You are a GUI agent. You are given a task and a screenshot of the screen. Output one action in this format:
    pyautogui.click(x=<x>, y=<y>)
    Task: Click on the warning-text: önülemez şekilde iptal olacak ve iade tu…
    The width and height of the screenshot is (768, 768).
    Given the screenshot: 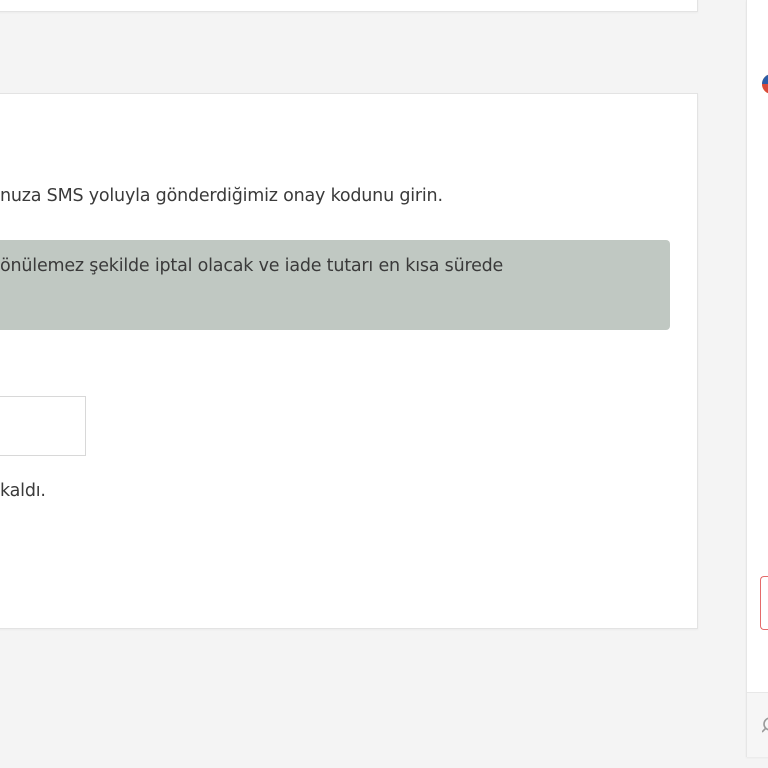 What is the action you would take?
    pyautogui.click(x=252, y=266)
    